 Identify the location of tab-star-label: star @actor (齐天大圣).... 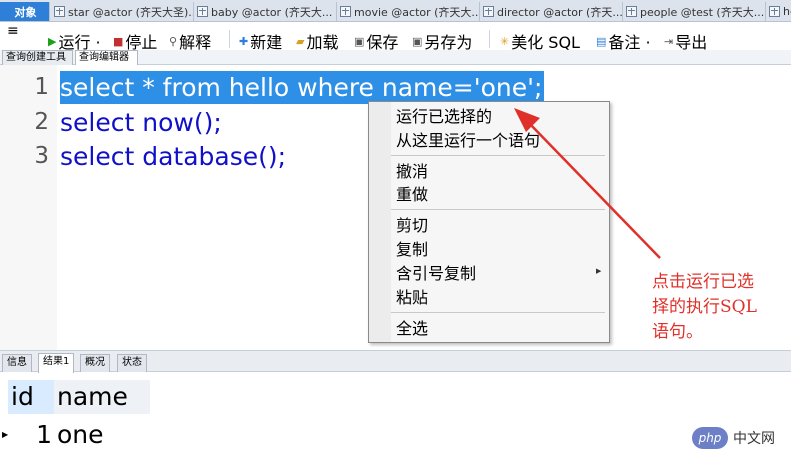
(131, 12).